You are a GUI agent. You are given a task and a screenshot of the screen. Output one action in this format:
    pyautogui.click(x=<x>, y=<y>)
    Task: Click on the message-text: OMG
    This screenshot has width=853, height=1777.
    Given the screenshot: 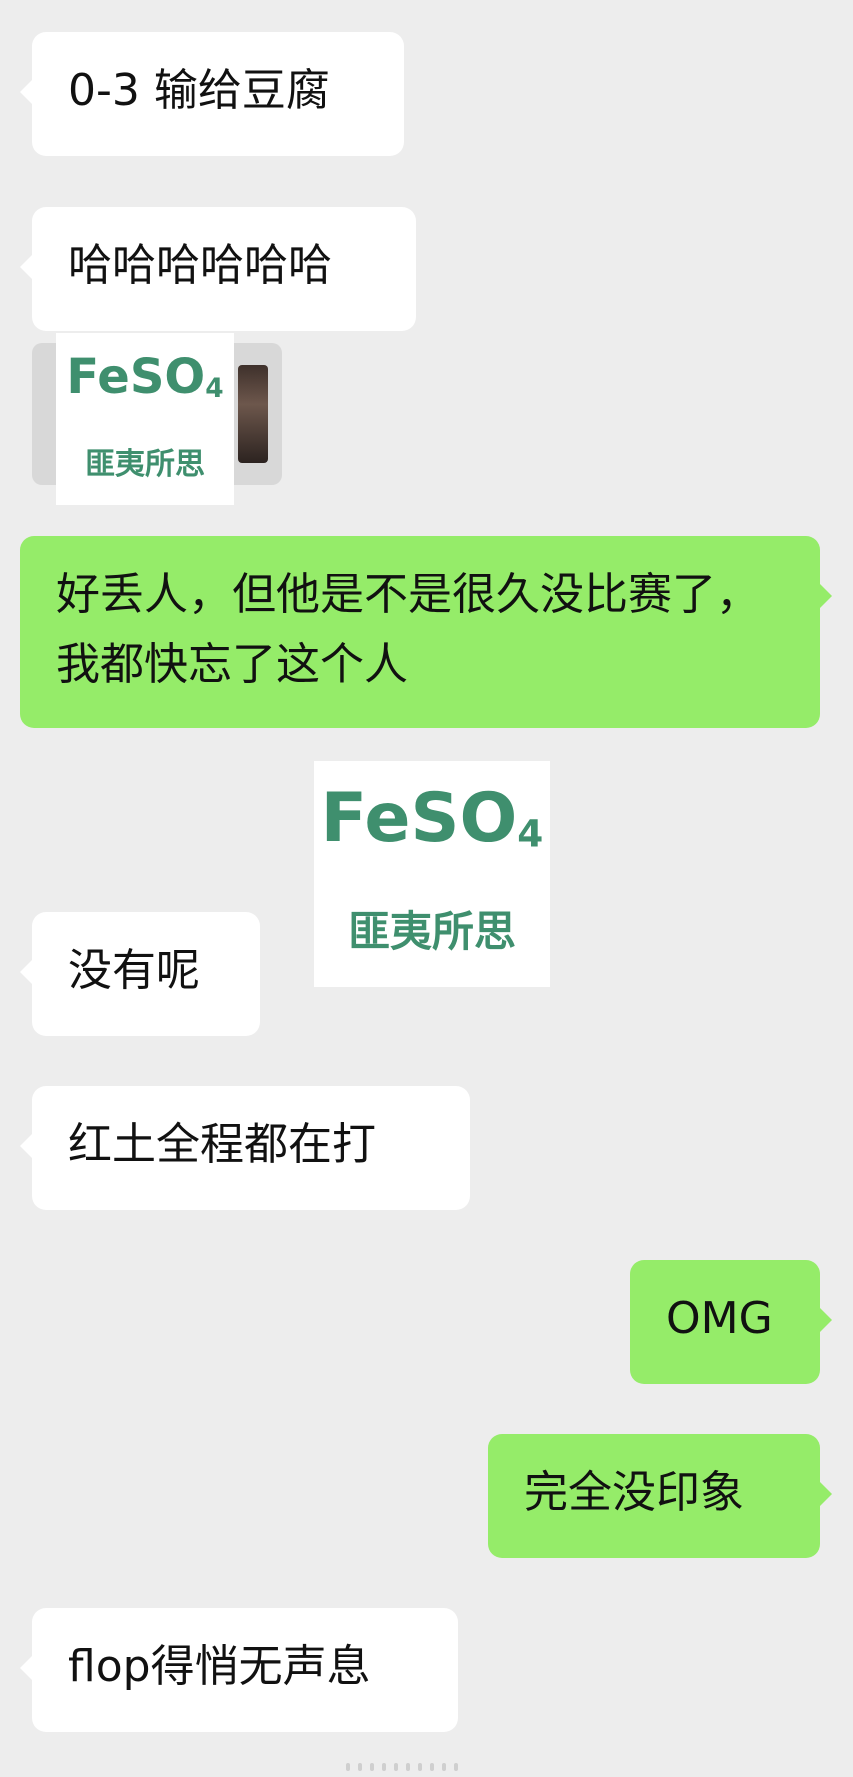 What is the action you would take?
    pyautogui.click(x=719, y=1318)
    